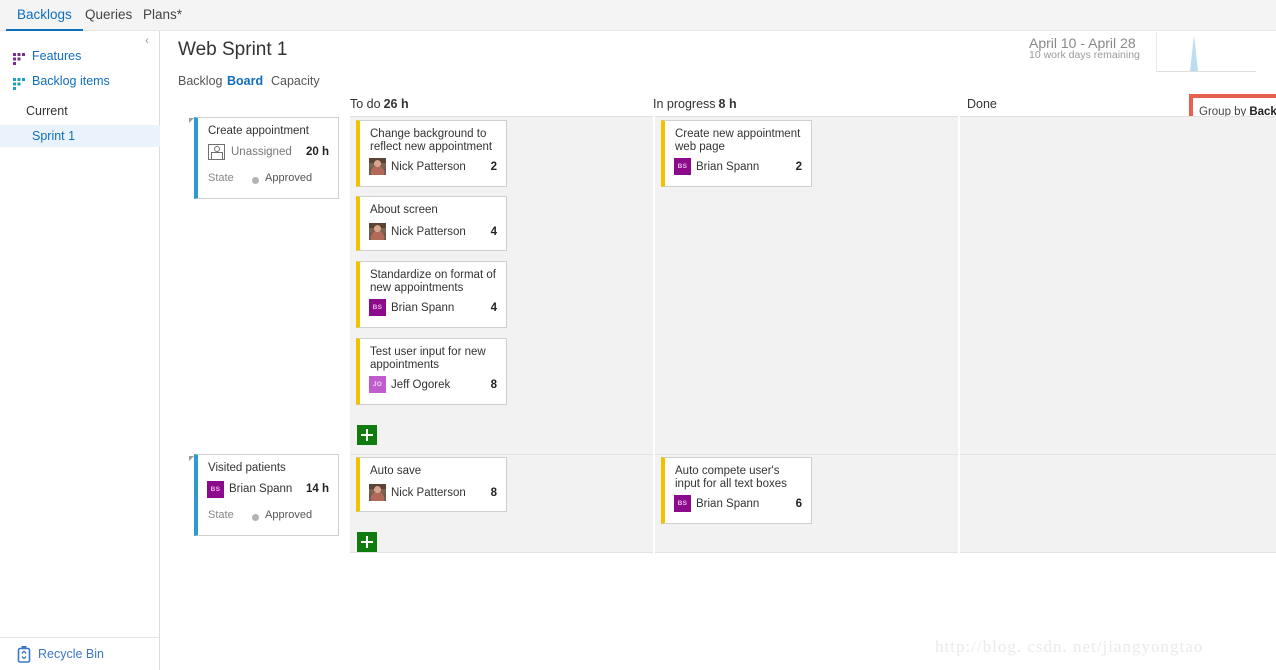 Image resolution: width=1276 pixels, height=670 pixels. I want to click on task-title: Create new appointment web page, so click(738, 140).